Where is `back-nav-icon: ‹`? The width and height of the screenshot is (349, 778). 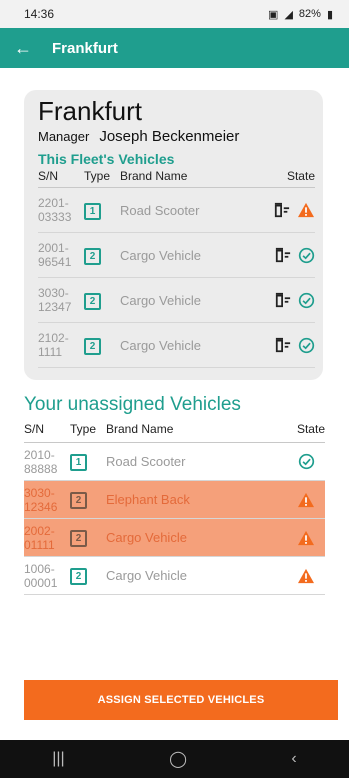
back-nav-icon: ‹ is located at coordinates (293, 759).